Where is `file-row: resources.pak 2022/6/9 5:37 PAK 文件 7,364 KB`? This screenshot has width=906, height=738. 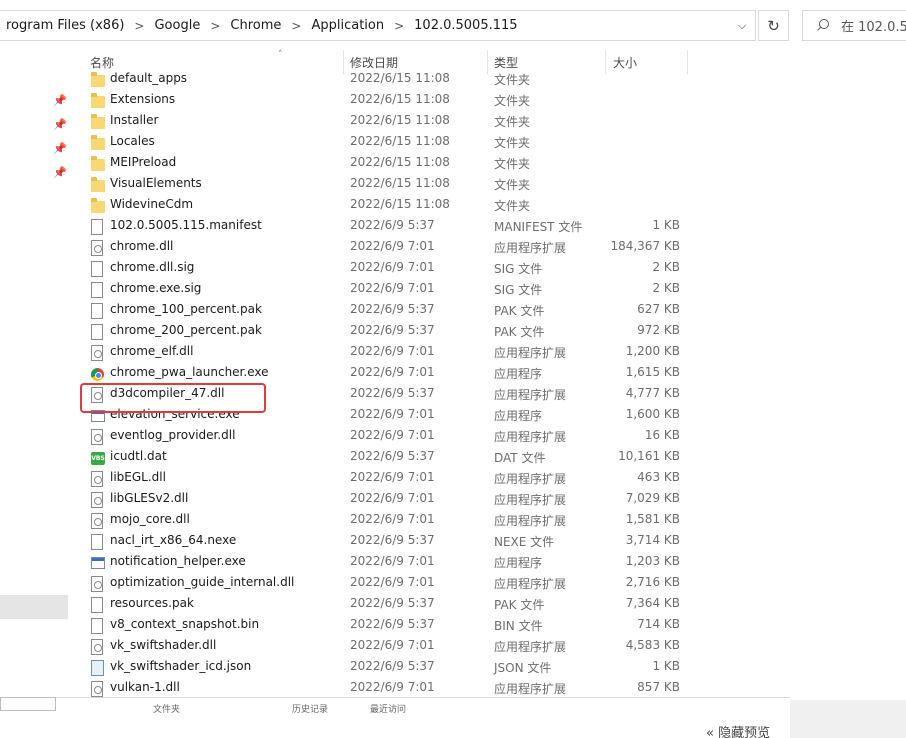 file-row: resources.pak 2022/6/9 5:37 PAK 文件 7,364 KB is located at coordinates (492, 604).